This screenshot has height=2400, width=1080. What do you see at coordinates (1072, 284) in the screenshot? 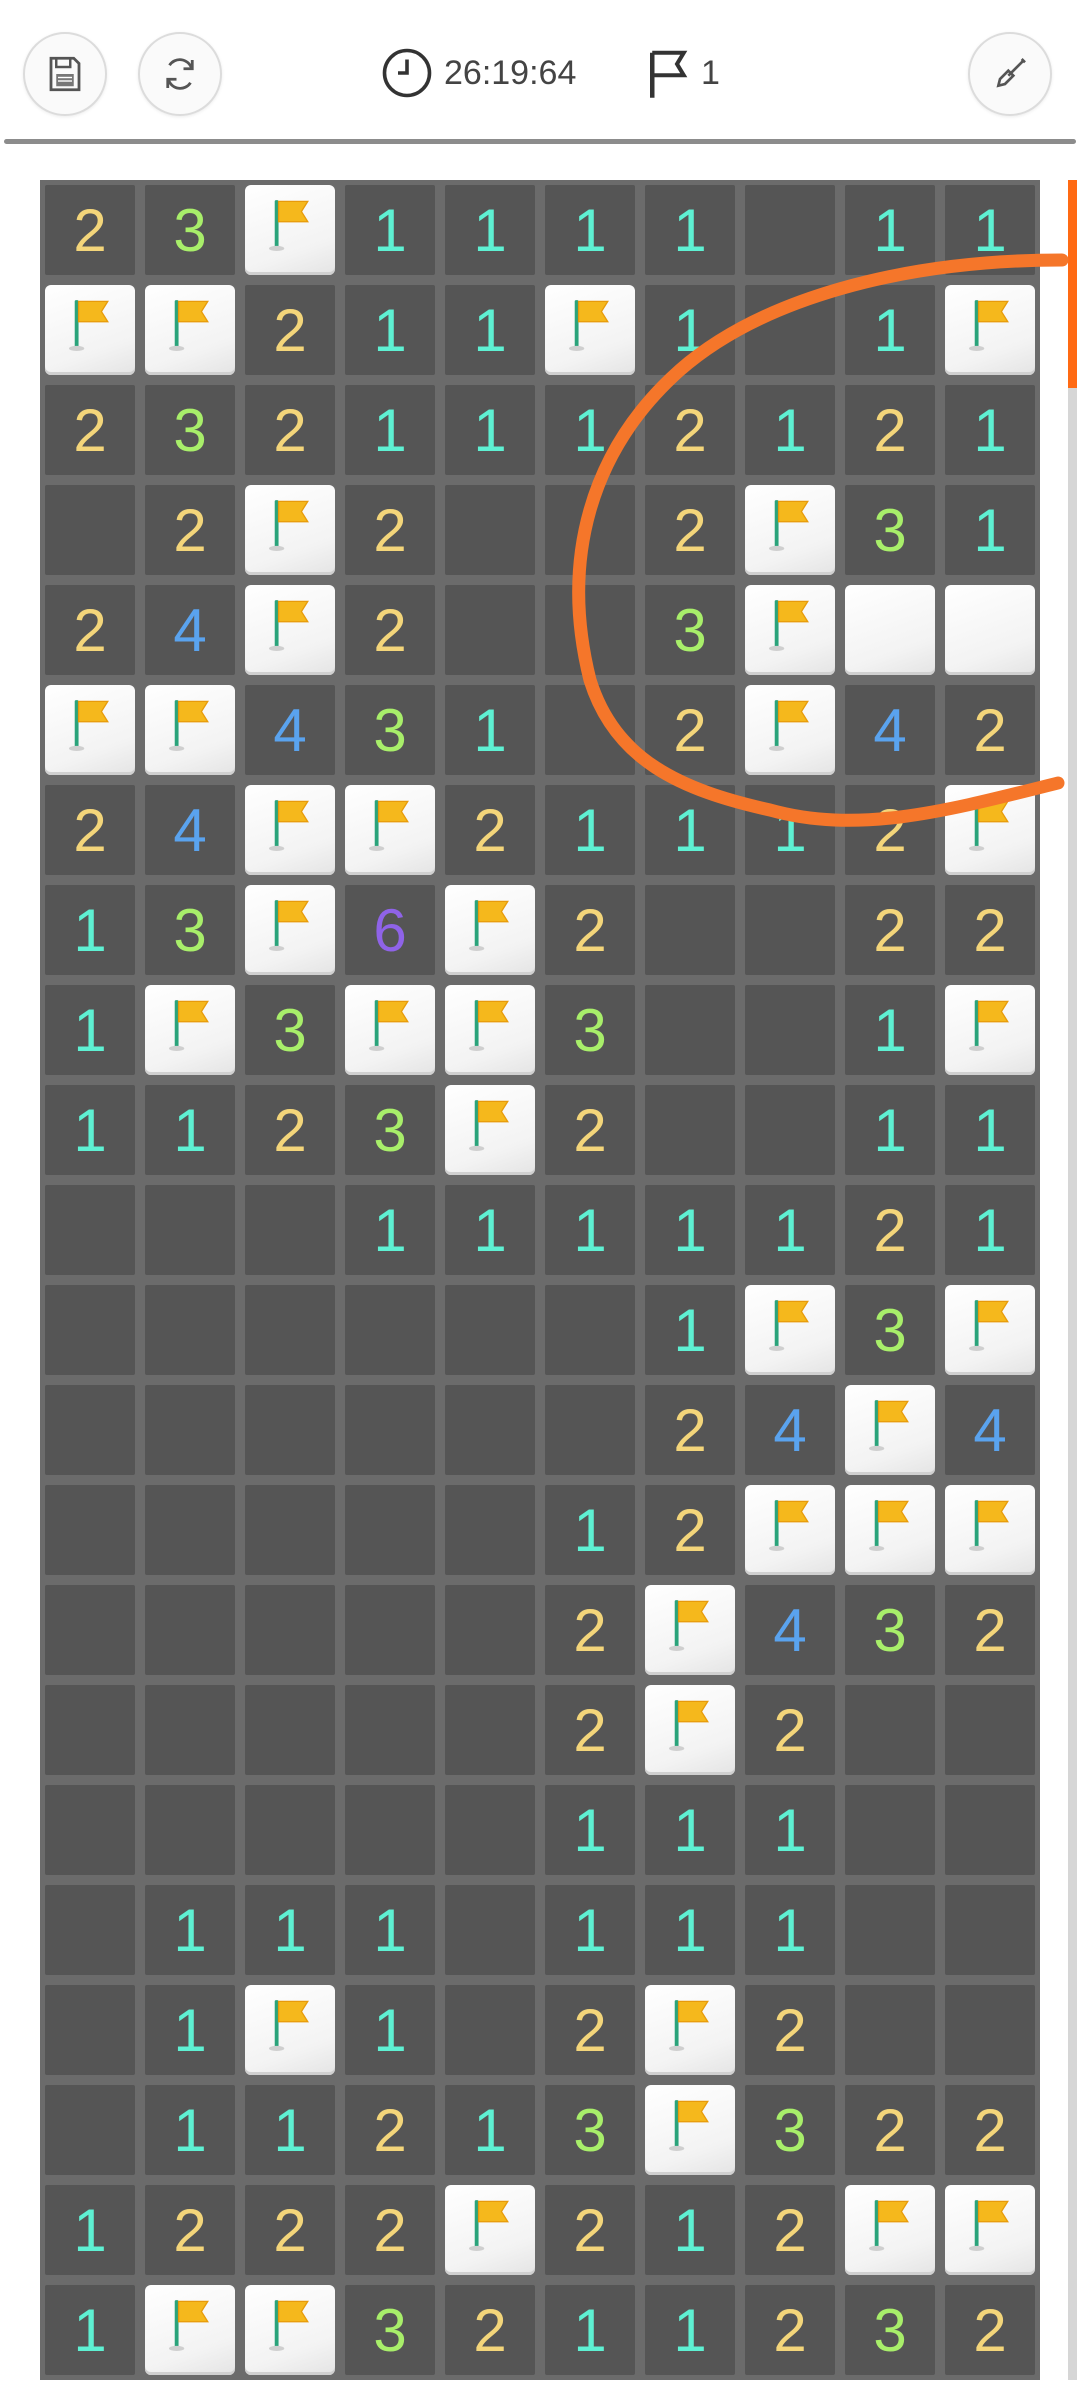
I see `scrollbar-thumb` at bounding box center [1072, 284].